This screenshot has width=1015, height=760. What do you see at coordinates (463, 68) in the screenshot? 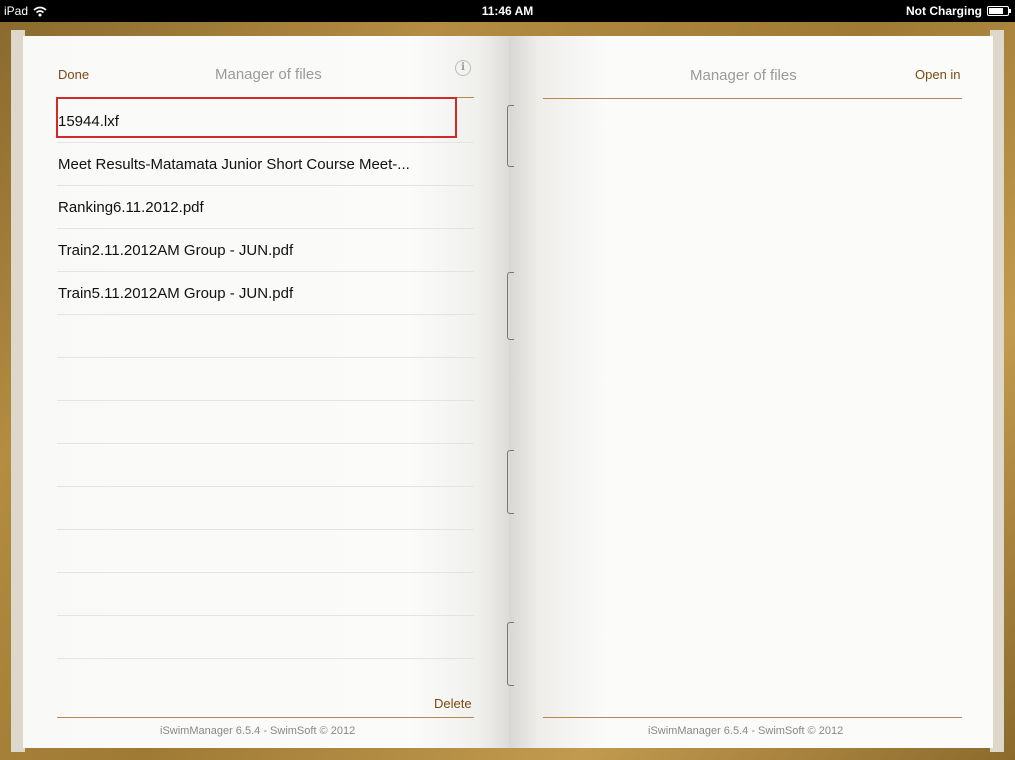
I see `info-icon: i` at bounding box center [463, 68].